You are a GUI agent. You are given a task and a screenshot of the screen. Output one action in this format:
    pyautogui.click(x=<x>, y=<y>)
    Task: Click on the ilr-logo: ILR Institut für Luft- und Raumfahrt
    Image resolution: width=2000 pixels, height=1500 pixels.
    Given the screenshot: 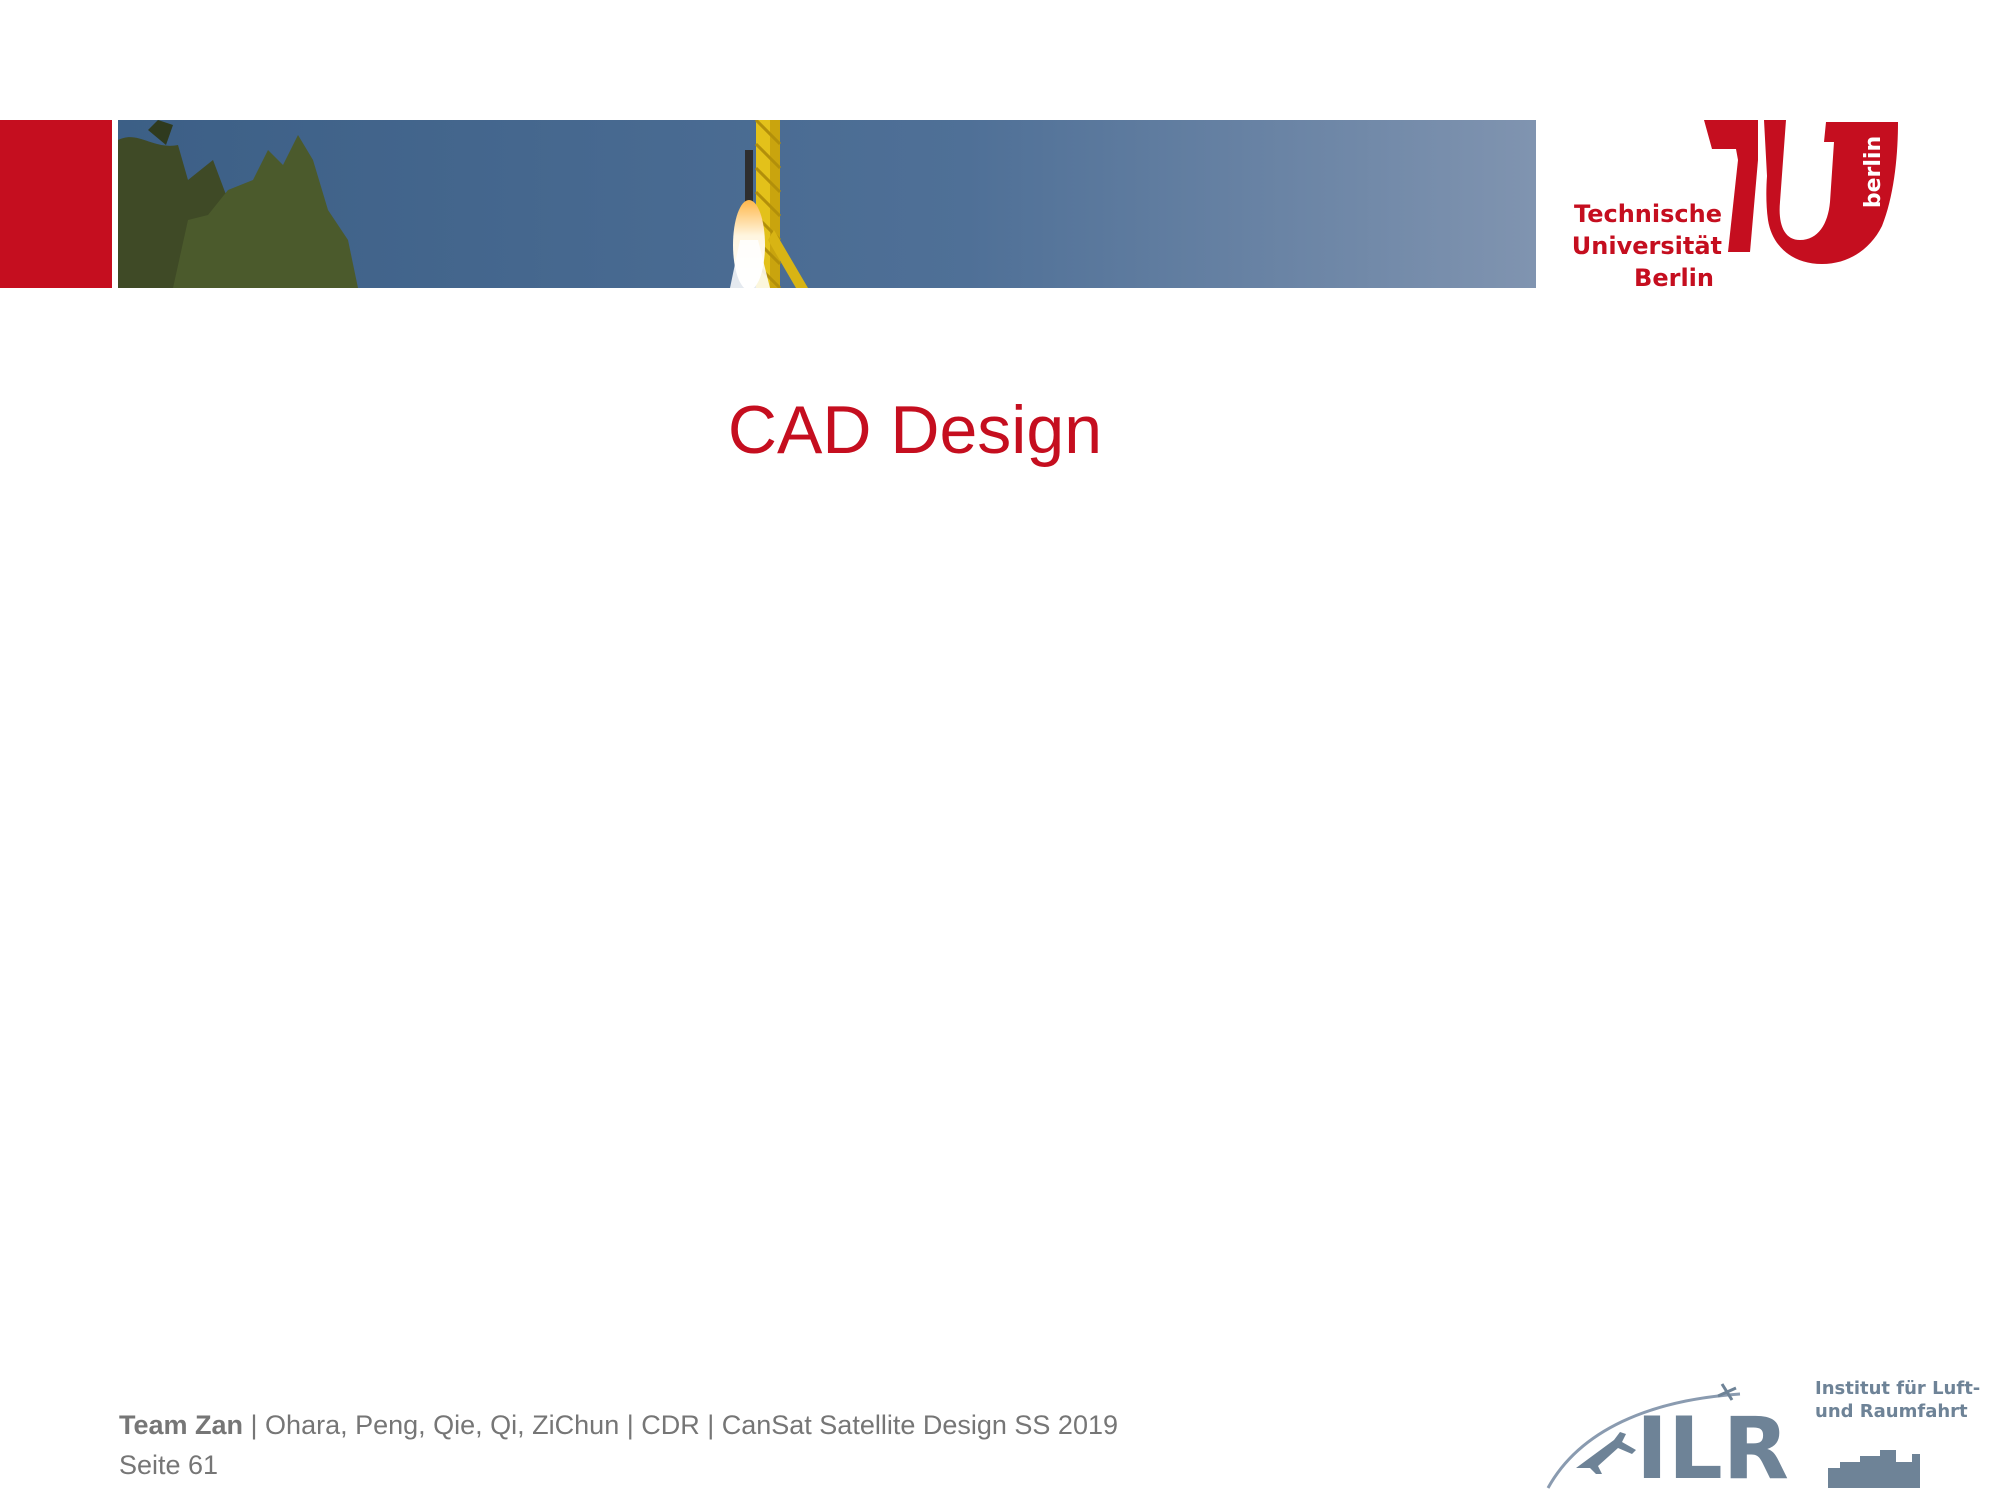 What is the action you would take?
    pyautogui.click(x=1760, y=1434)
    